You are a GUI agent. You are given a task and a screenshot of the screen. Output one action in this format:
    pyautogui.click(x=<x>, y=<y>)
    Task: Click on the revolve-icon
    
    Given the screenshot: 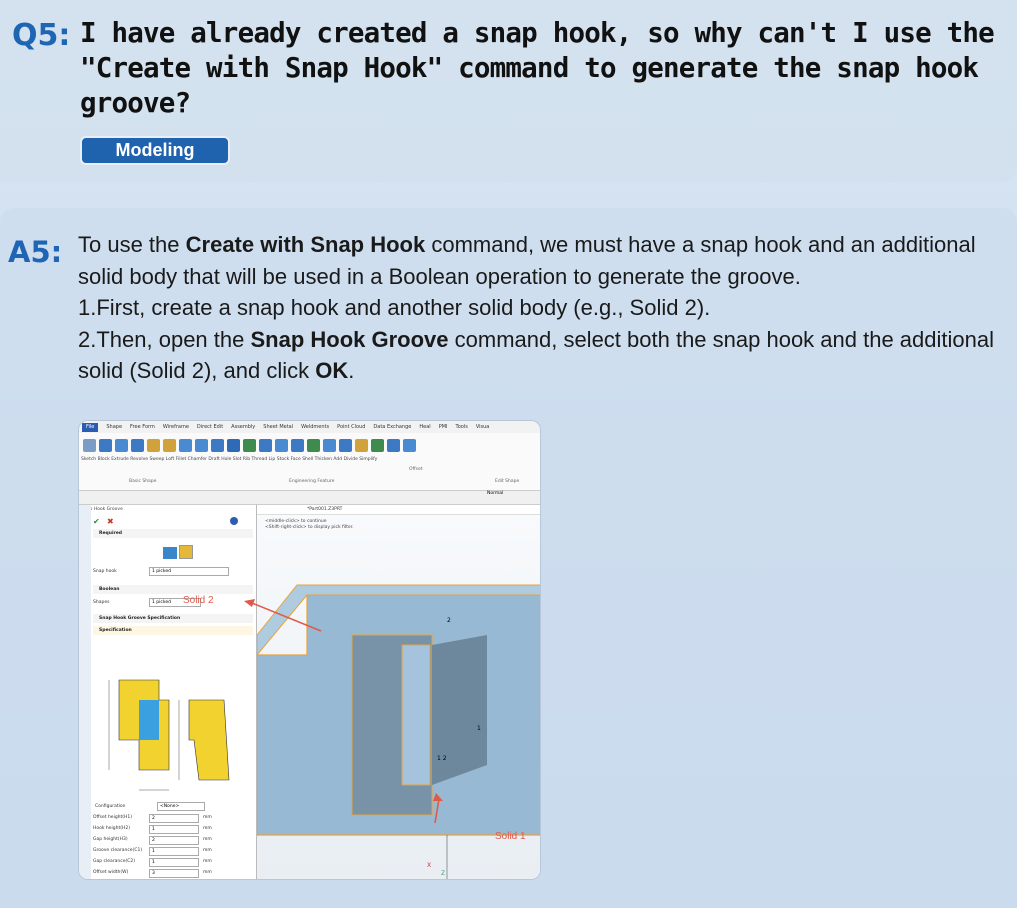 What is the action you would take?
    pyautogui.click(x=137, y=445)
    